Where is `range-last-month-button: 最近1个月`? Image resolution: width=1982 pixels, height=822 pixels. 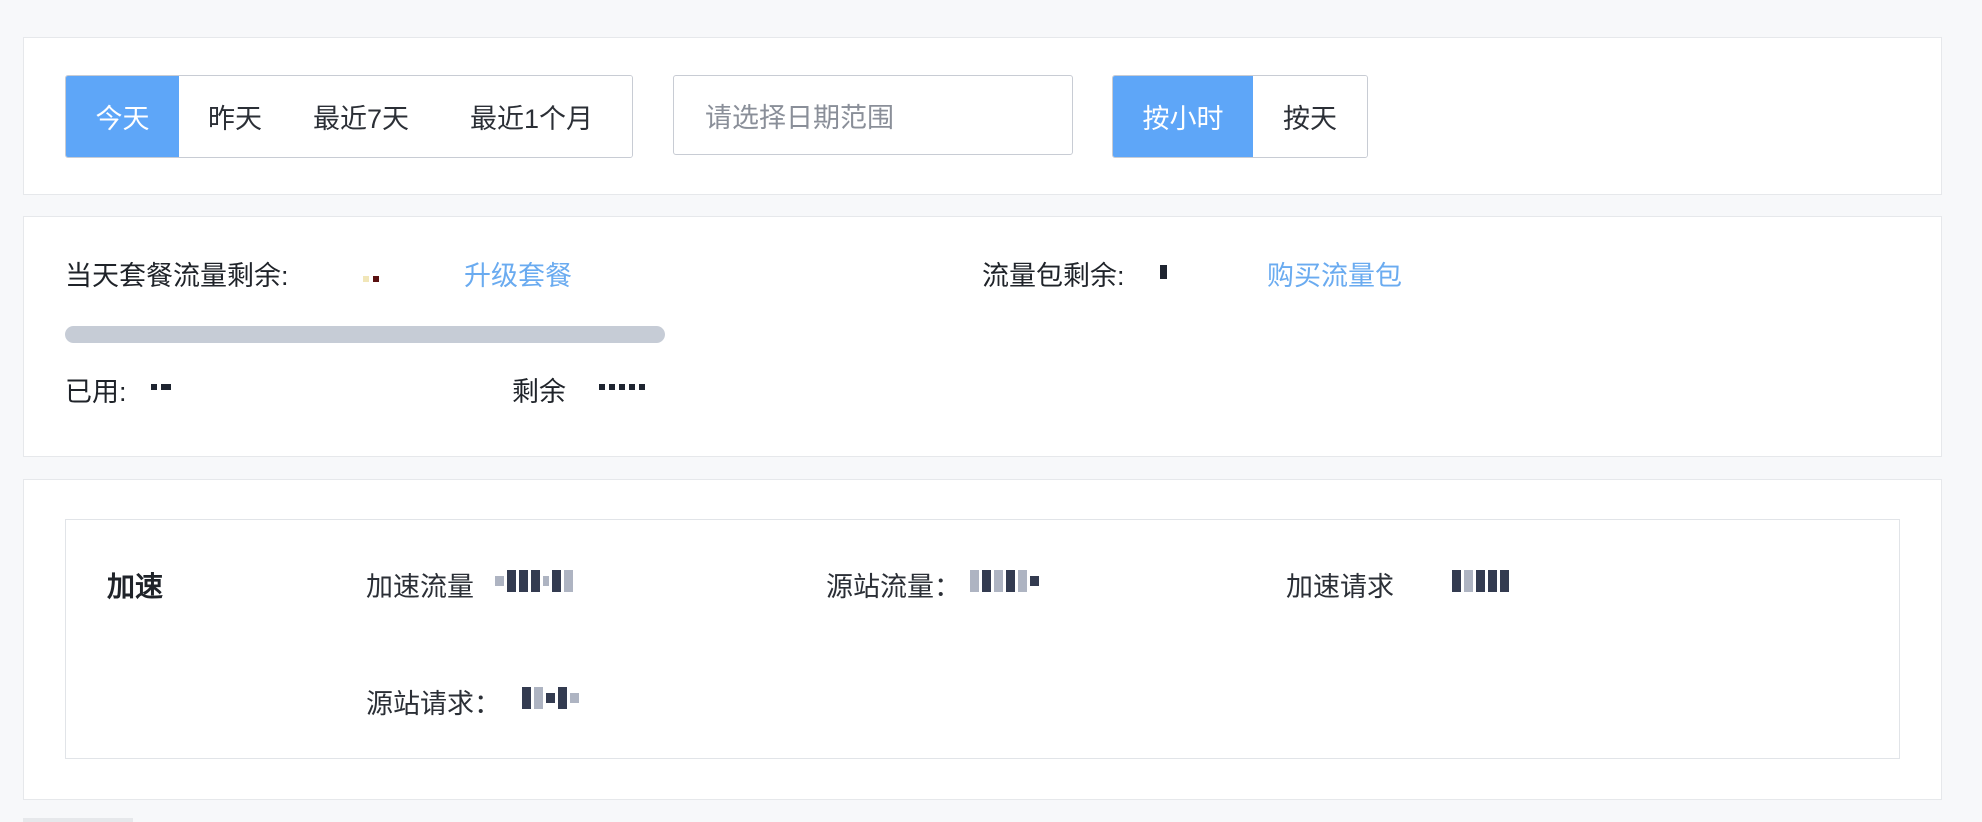
range-last-month-button: 最近1个月 is located at coordinates (531, 116).